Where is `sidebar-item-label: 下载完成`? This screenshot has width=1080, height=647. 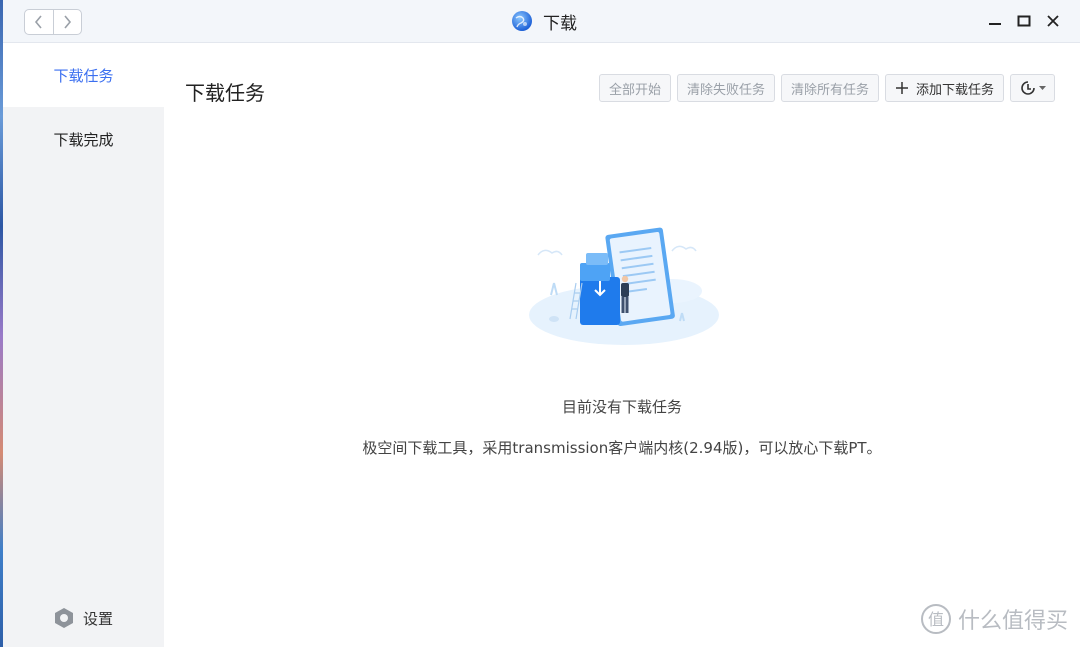 sidebar-item-label: 下载完成 is located at coordinates (83, 139).